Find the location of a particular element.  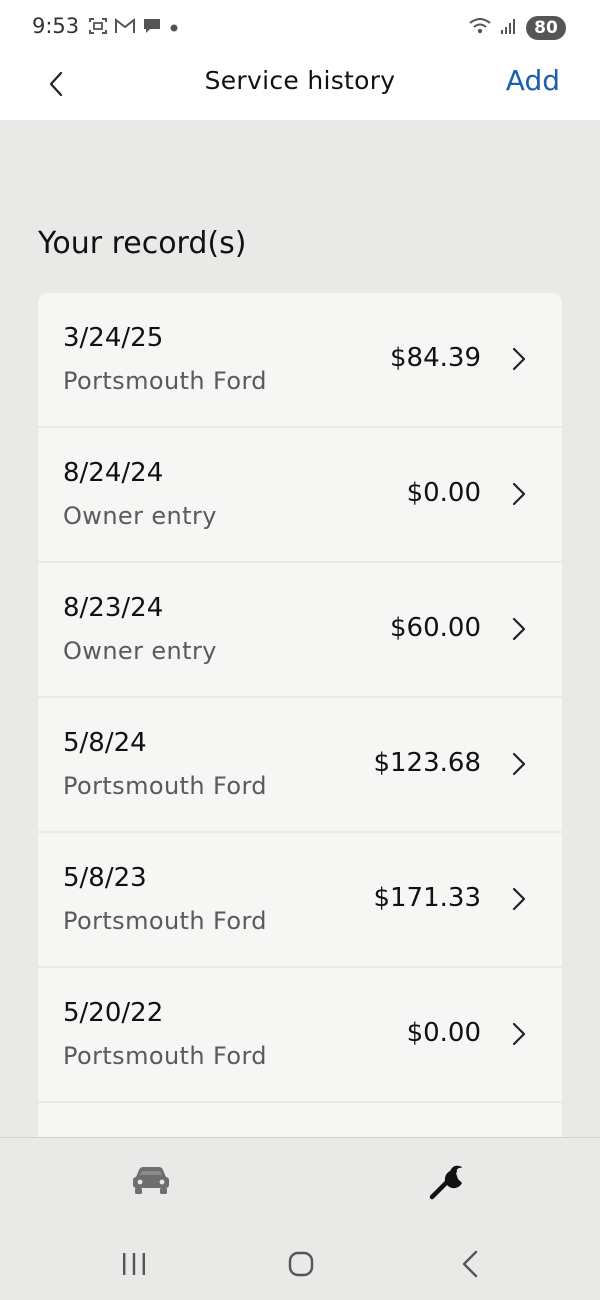

record-item: 5/20/22 Portsmouth Ford $0.00 is located at coordinates (300, 1034).